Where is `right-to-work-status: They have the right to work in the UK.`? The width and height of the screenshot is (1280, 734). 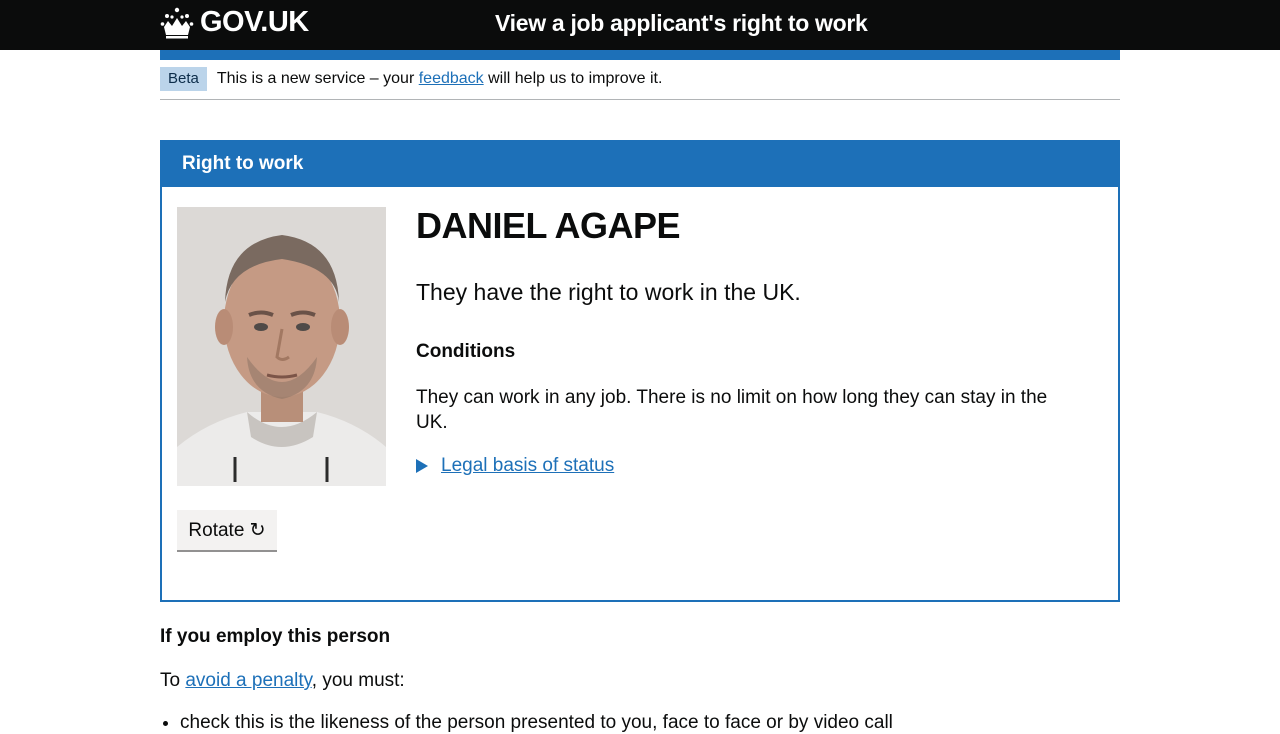 right-to-work-status: They have the right to work in the UK. is located at coordinates (608, 291).